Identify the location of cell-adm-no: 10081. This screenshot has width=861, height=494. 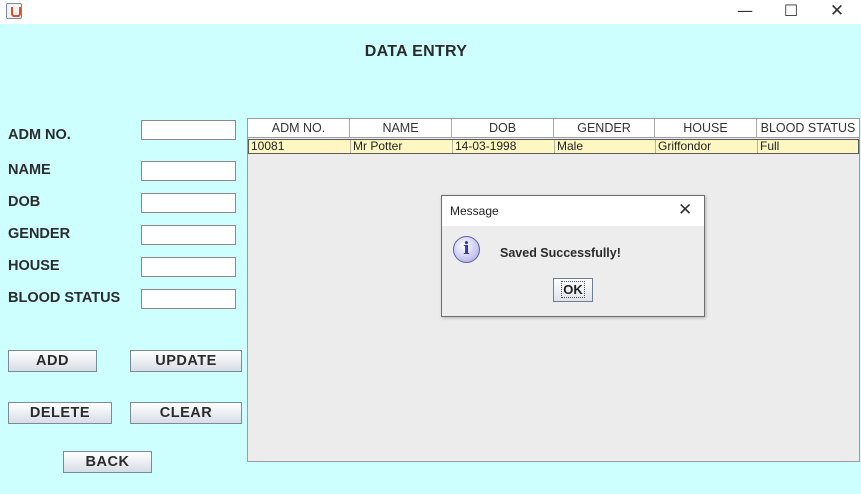
(300, 146).